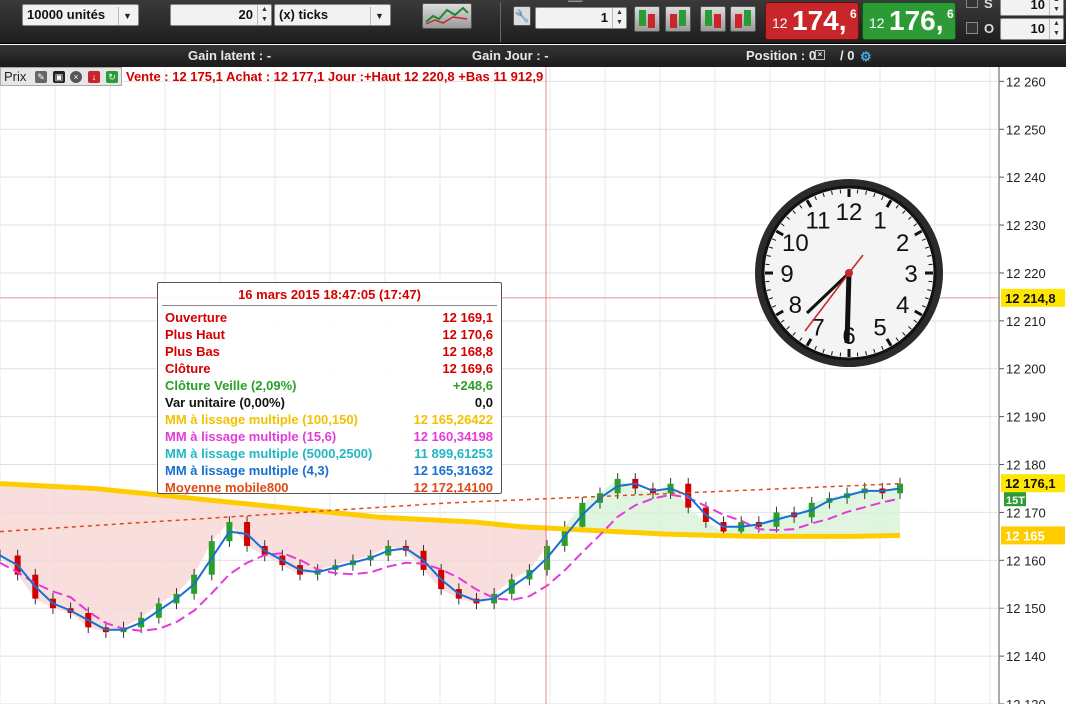 The width and height of the screenshot is (1066, 704). What do you see at coordinates (1026, 225) in the screenshot?
I see `y-tick-label: 12 230` at bounding box center [1026, 225].